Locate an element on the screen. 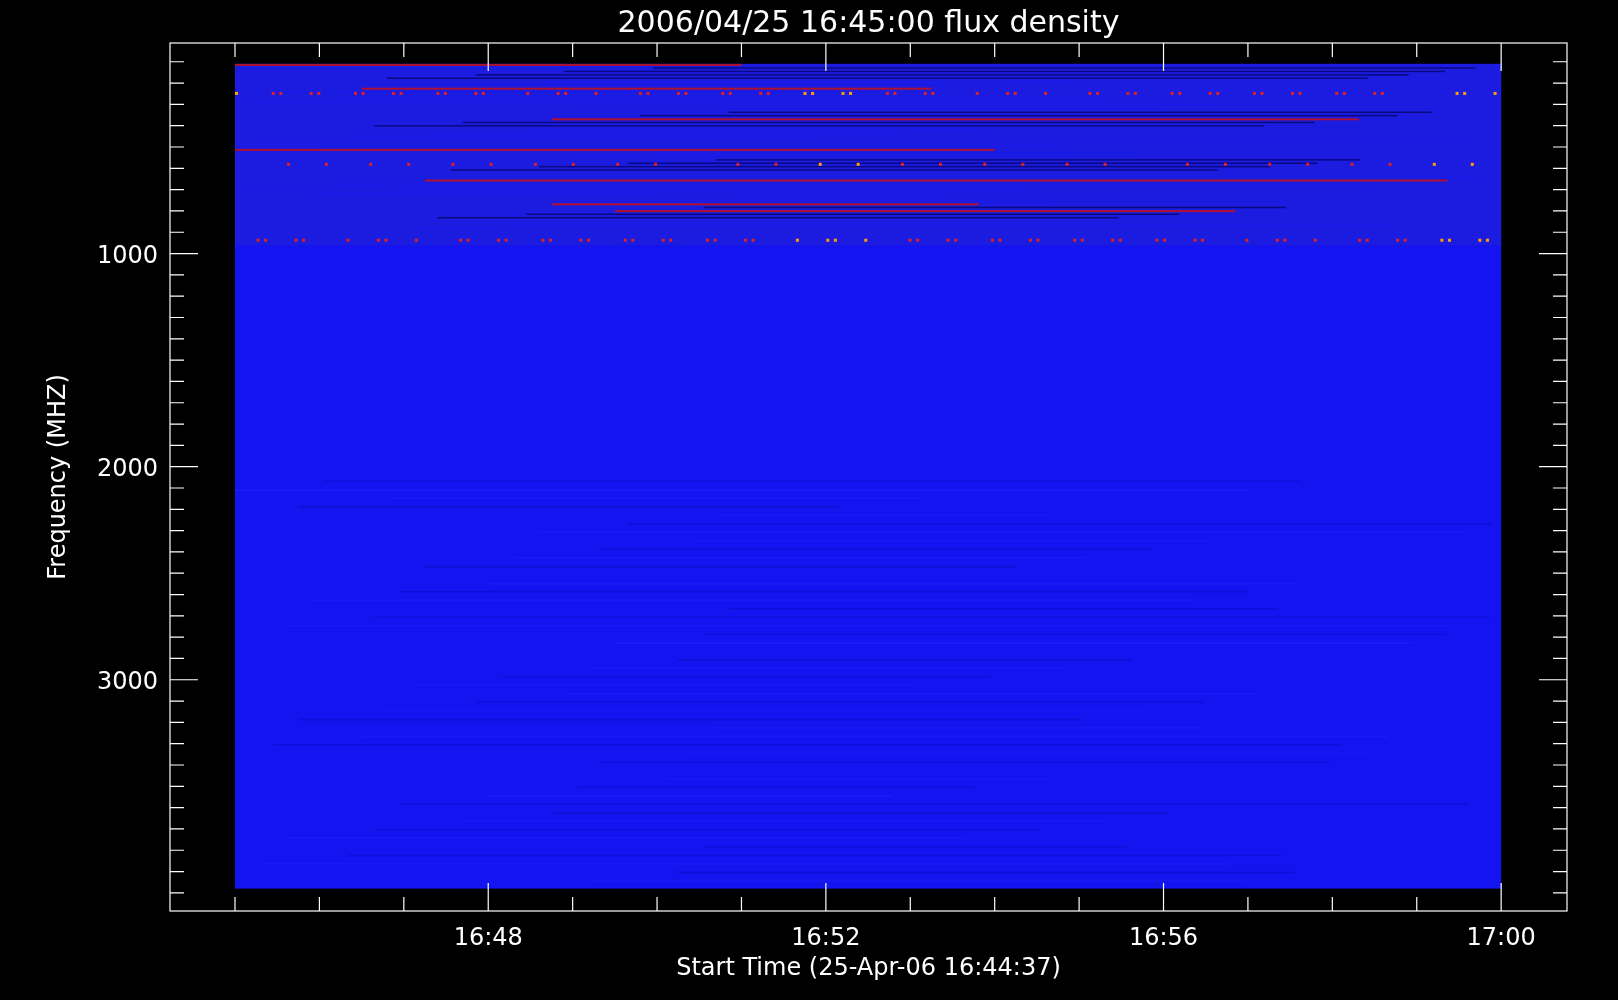 The width and height of the screenshot is (1618, 1000). y-axis-label: Frequency (MHZ) is located at coordinates (57, 477).